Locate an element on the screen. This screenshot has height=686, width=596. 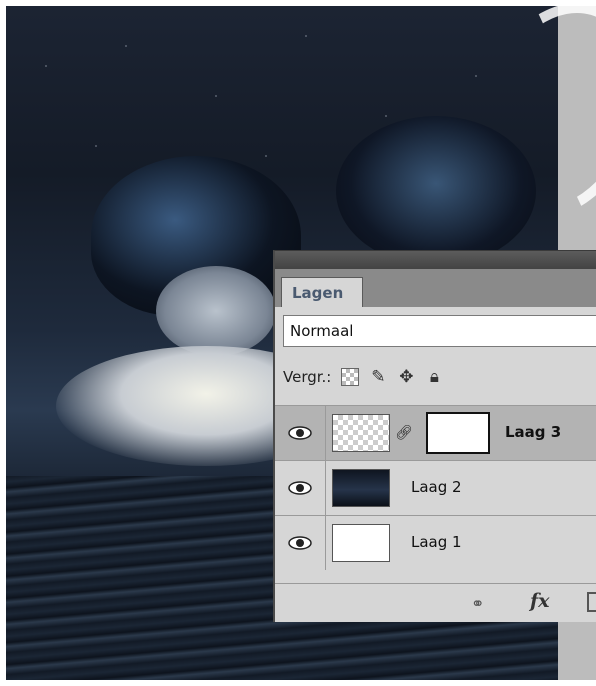
brush-icon: ✎ is located at coordinates (378, 377).